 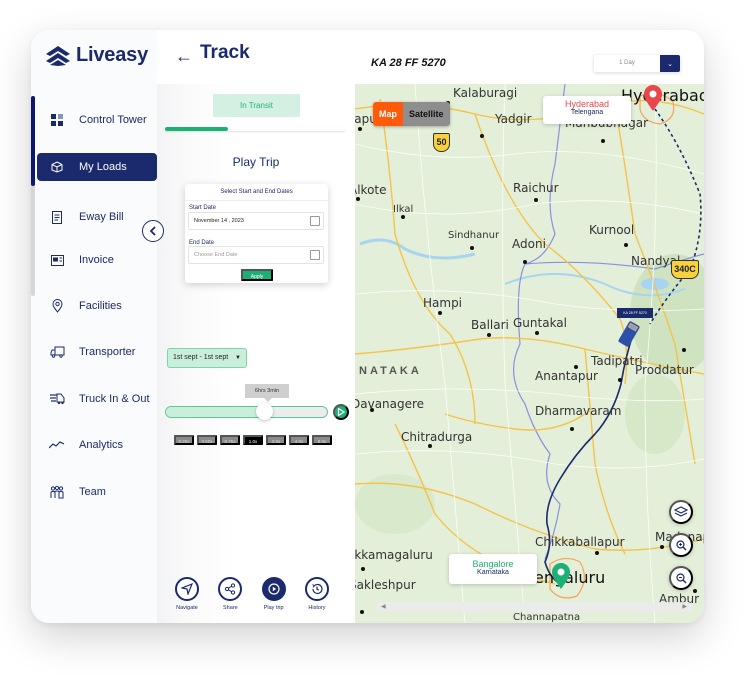 What do you see at coordinates (684, 607) in the screenshot?
I see `scroll-right-icon: ▶` at bounding box center [684, 607].